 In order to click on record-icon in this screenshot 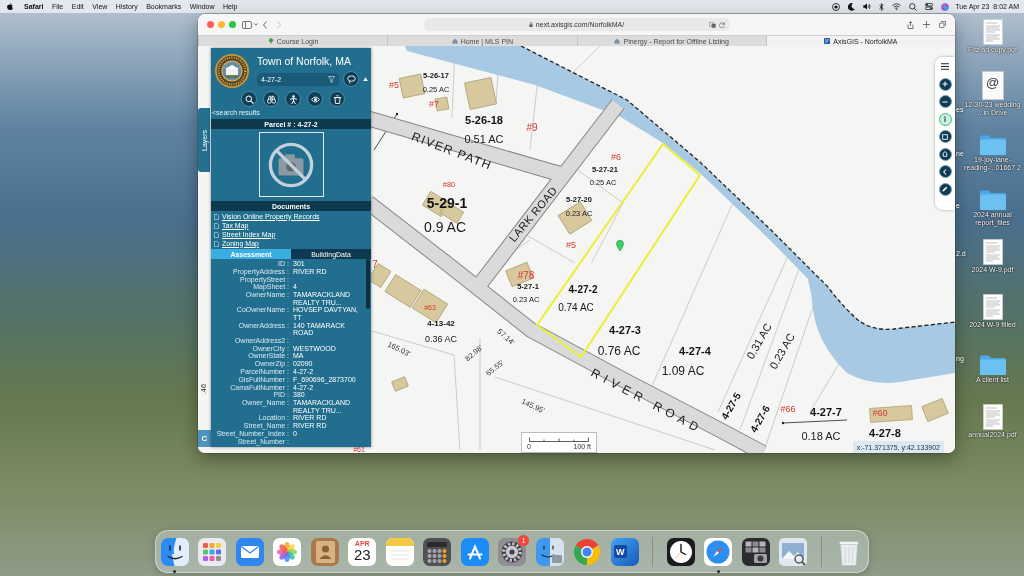, I will do `click(836, 6)`.